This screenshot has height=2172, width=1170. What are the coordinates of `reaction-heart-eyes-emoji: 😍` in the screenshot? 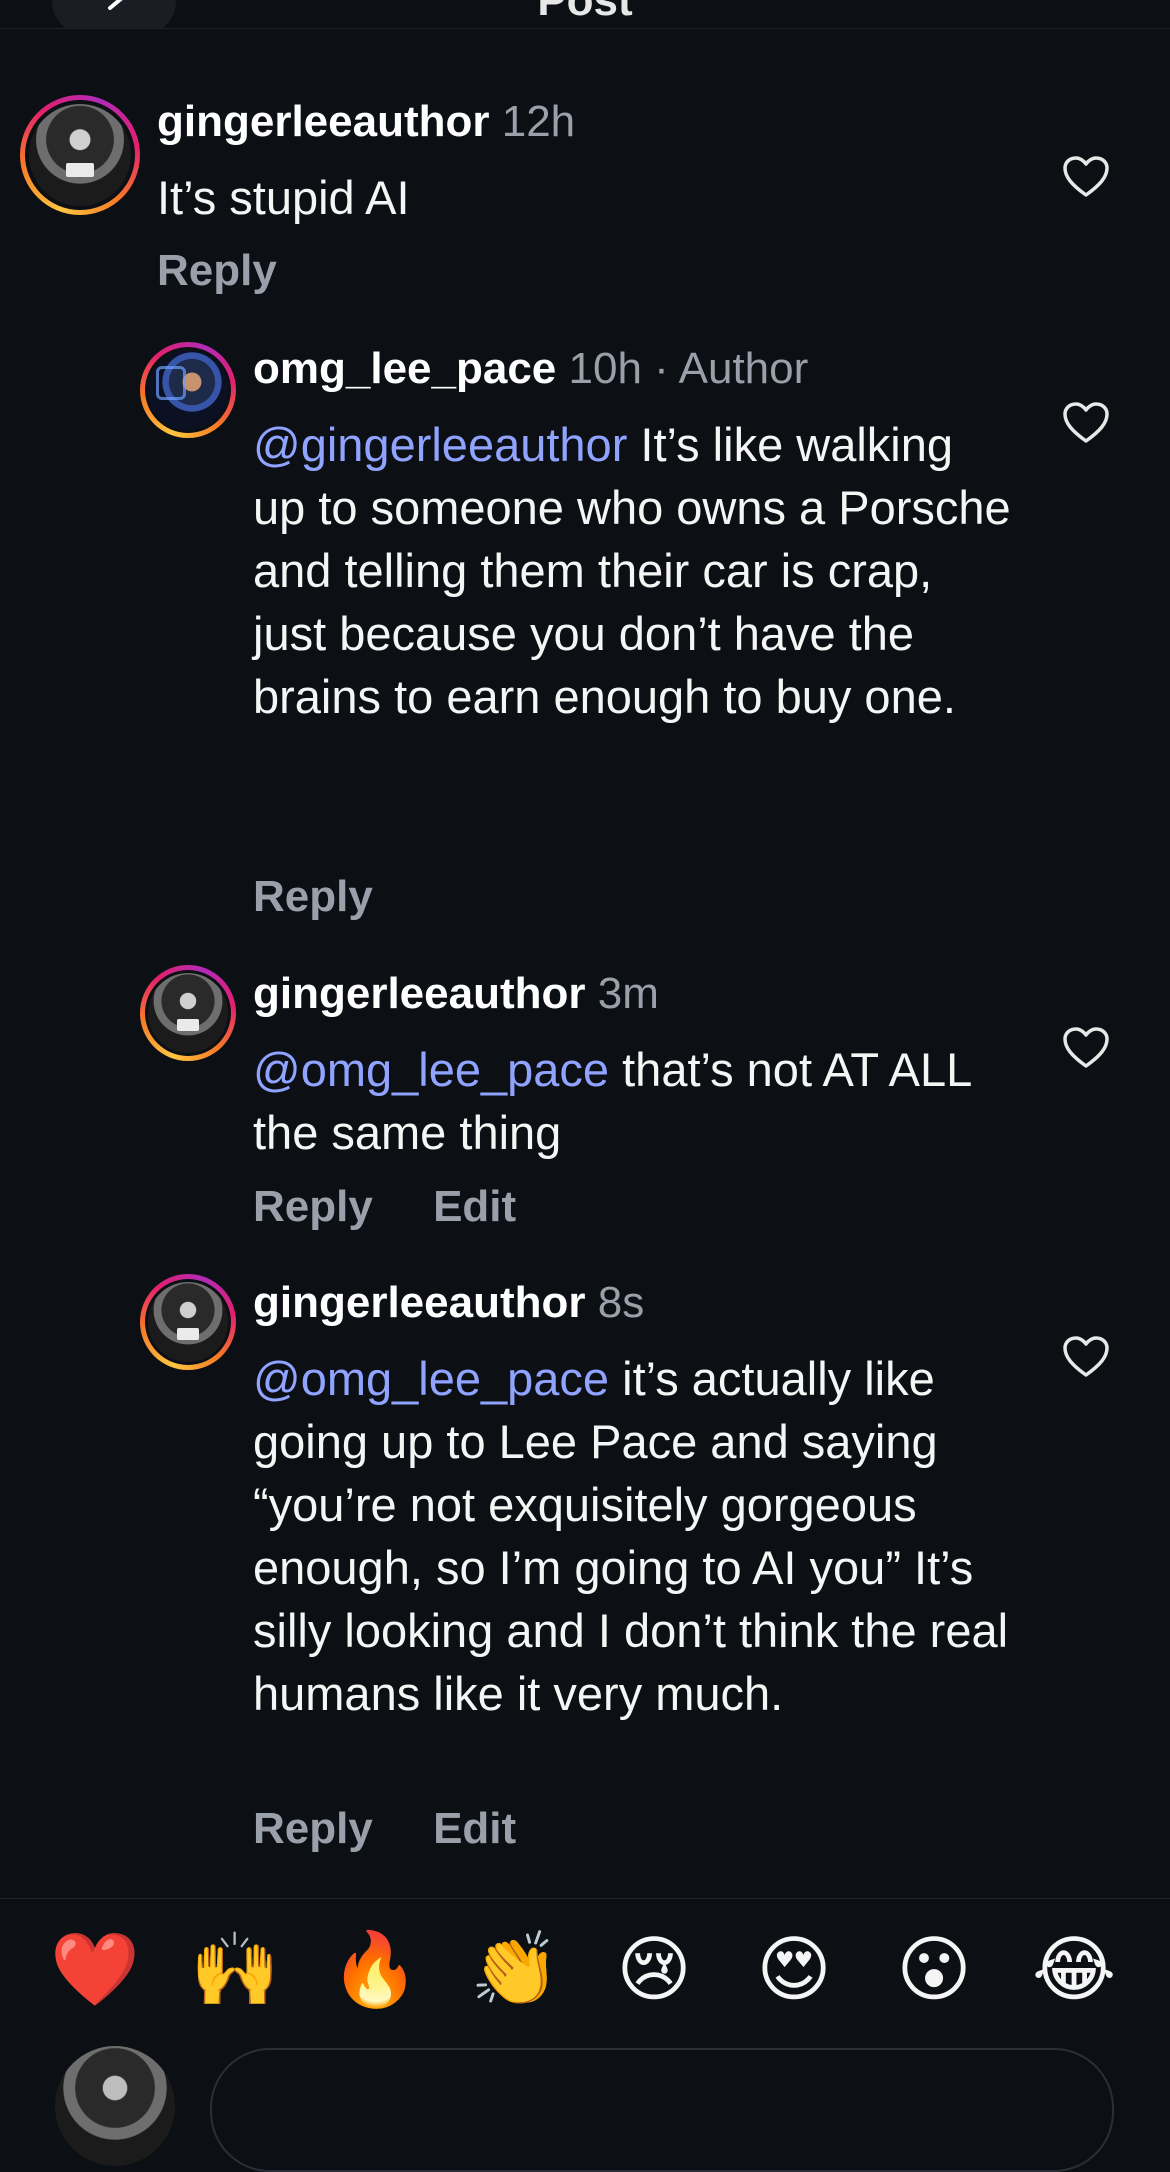 It's located at (794, 1970).